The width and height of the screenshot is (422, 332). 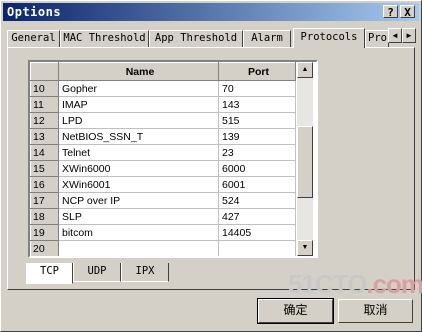 What do you see at coordinates (257, 168) in the screenshot?
I see `protocol-port-cell: 6000` at bounding box center [257, 168].